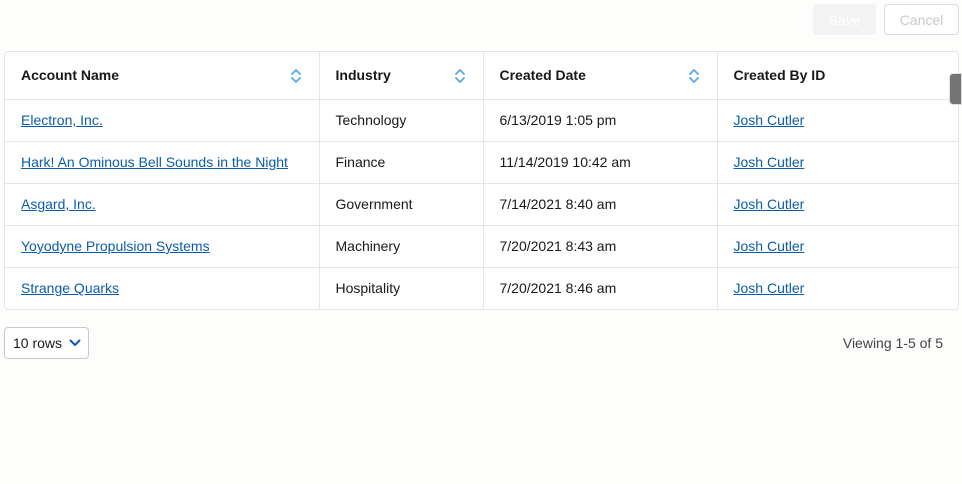  What do you see at coordinates (921, 19) in the screenshot?
I see `cancel-button: Cancel` at bounding box center [921, 19].